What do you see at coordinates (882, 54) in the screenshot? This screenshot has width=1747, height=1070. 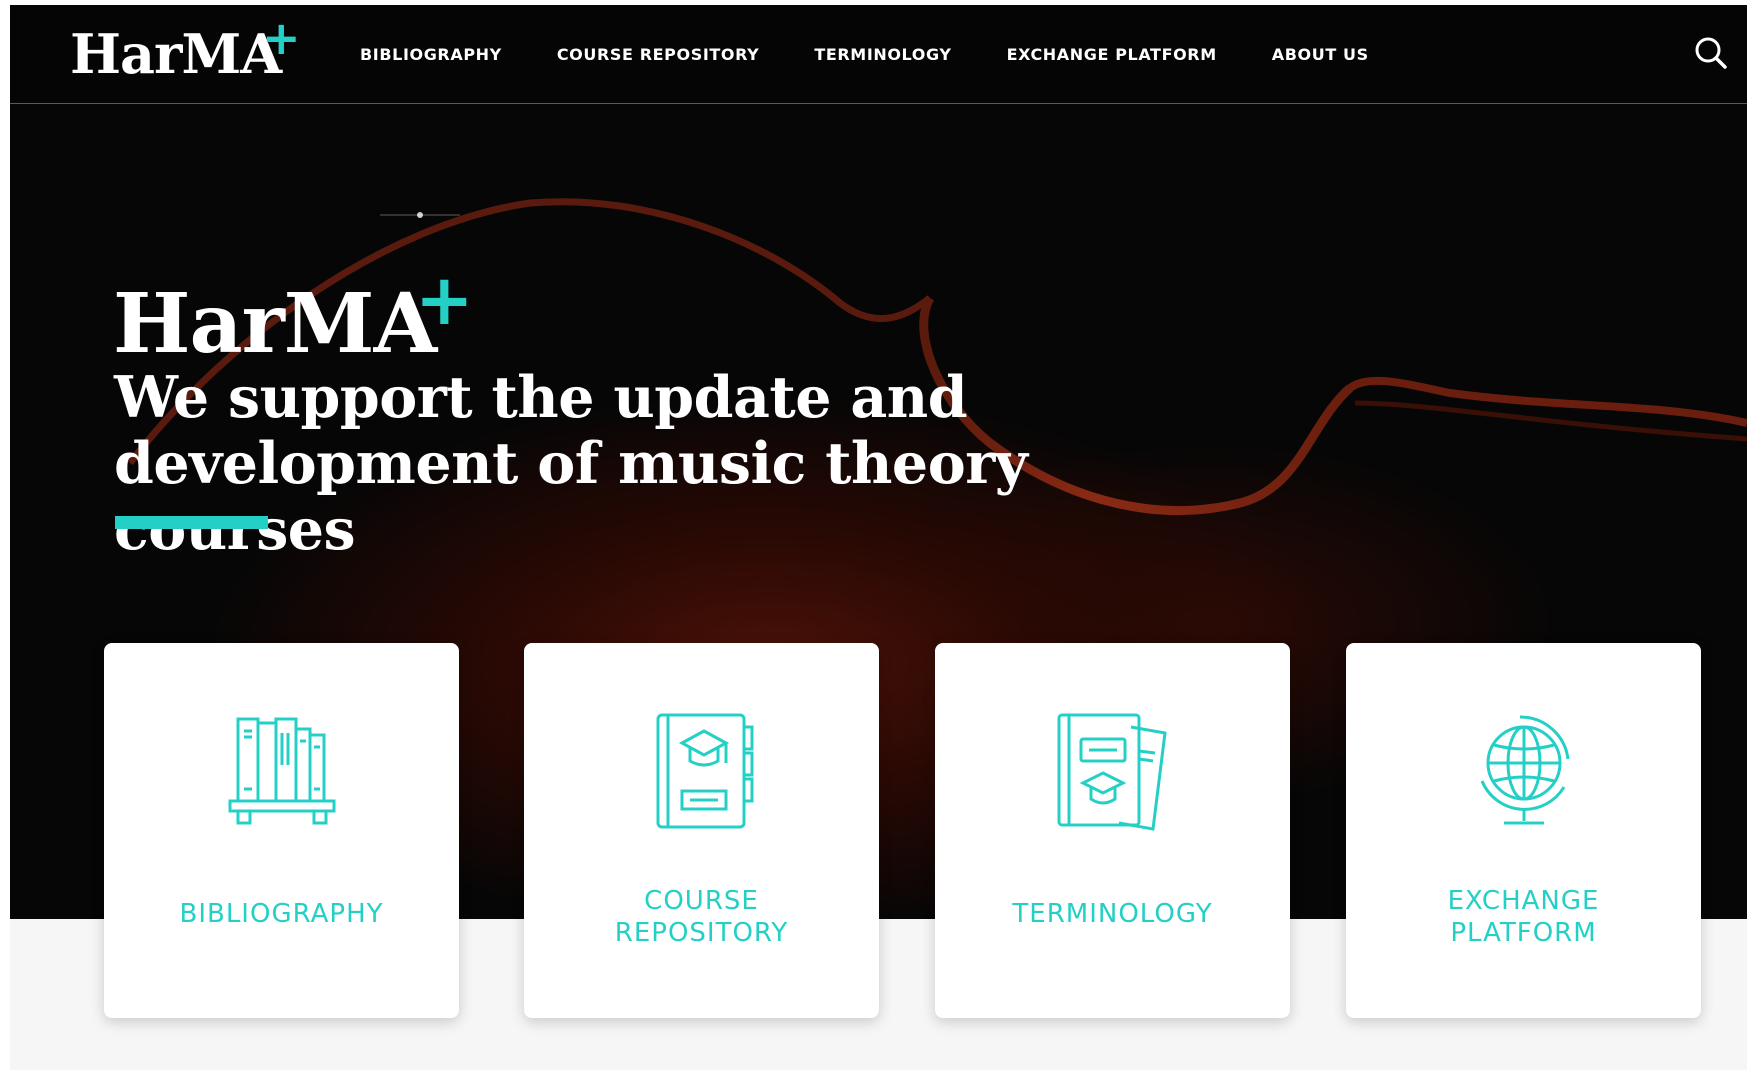 I see `nav-terminology: TERMINOLOGY` at bounding box center [882, 54].